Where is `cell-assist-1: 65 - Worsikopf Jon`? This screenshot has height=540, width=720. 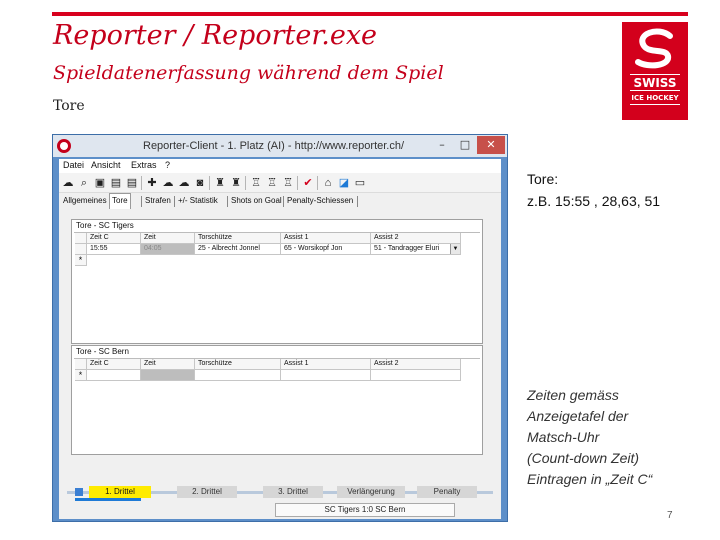
cell-assist-1: 65 - Worsikopf Jon is located at coordinates (326, 249).